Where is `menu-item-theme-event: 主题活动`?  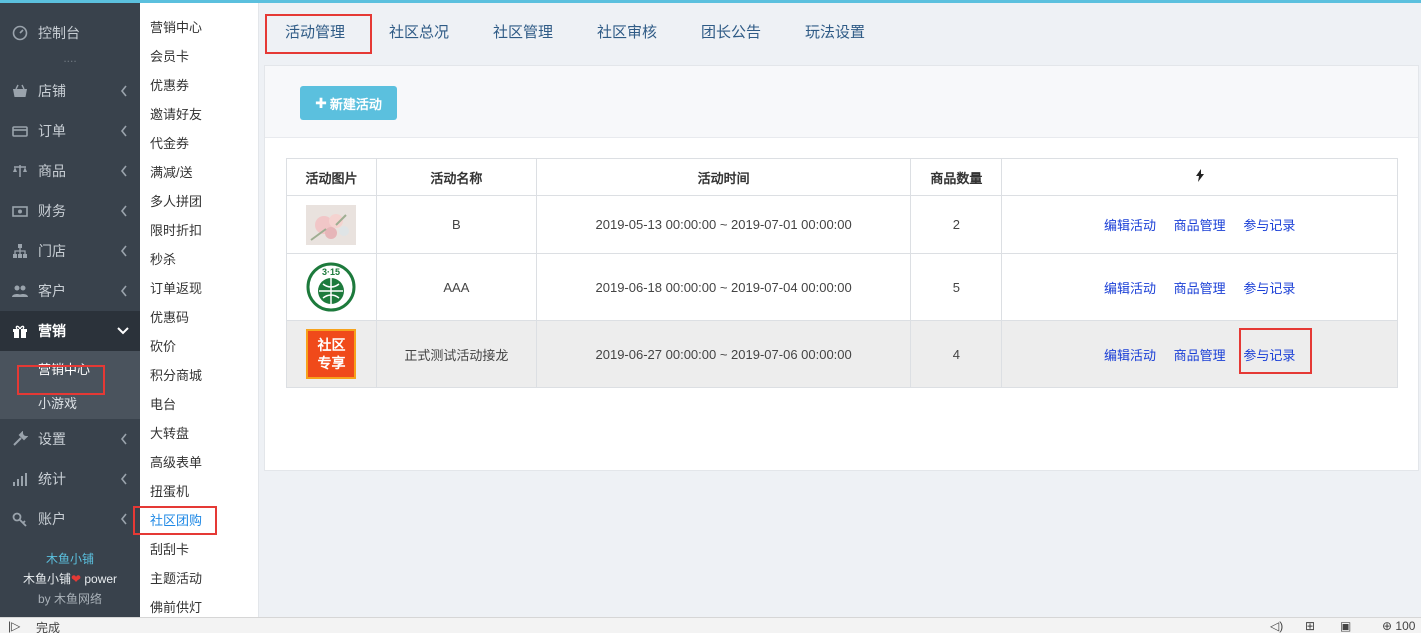 menu-item-theme-event: 主题活动 is located at coordinates (199, 578).